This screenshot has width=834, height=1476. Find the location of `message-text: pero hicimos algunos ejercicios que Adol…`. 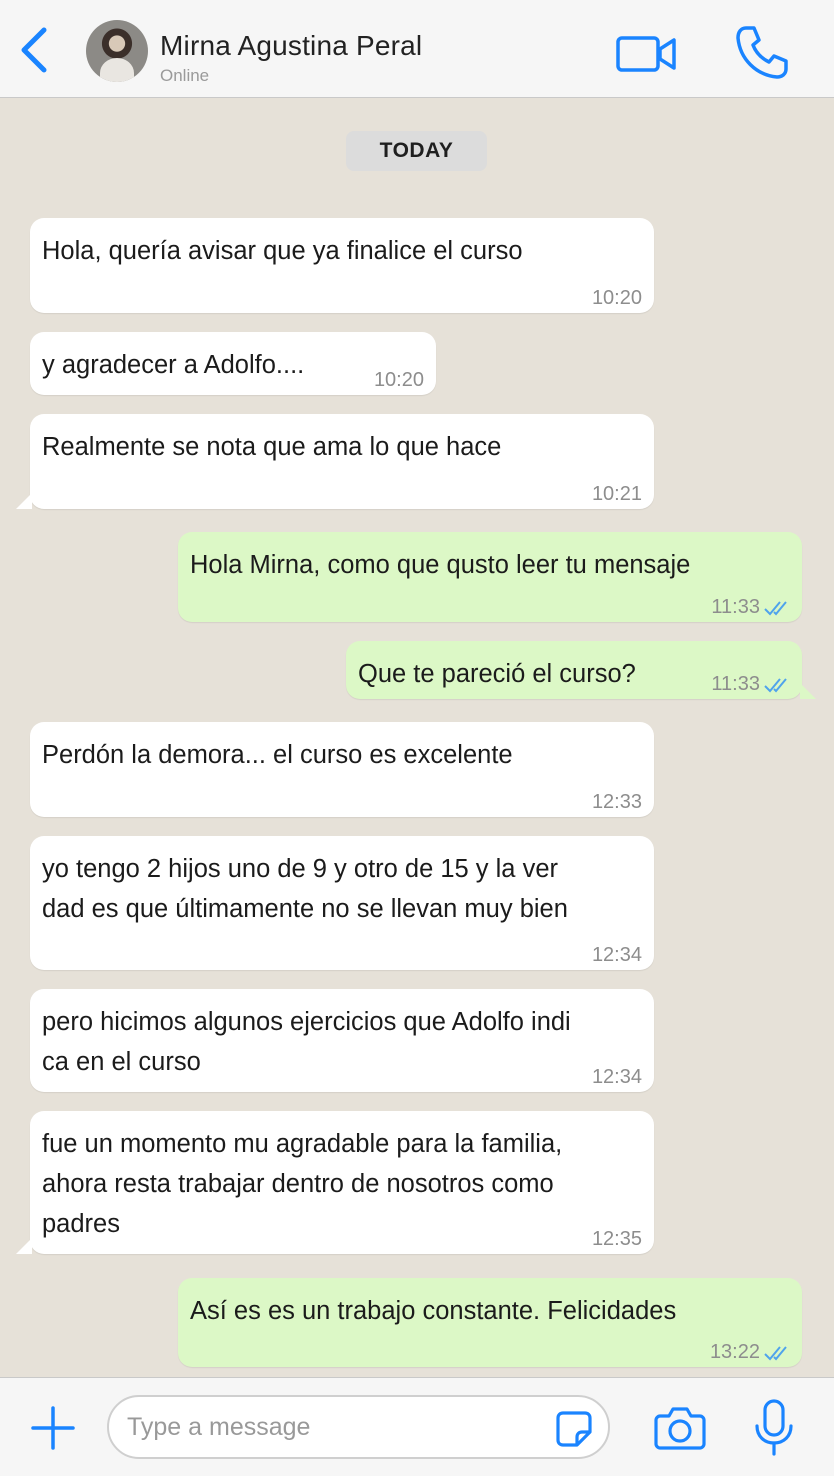

message-text: pero hicimos algunos ejercicios que Adol… is located at coordinates (306, 1042).